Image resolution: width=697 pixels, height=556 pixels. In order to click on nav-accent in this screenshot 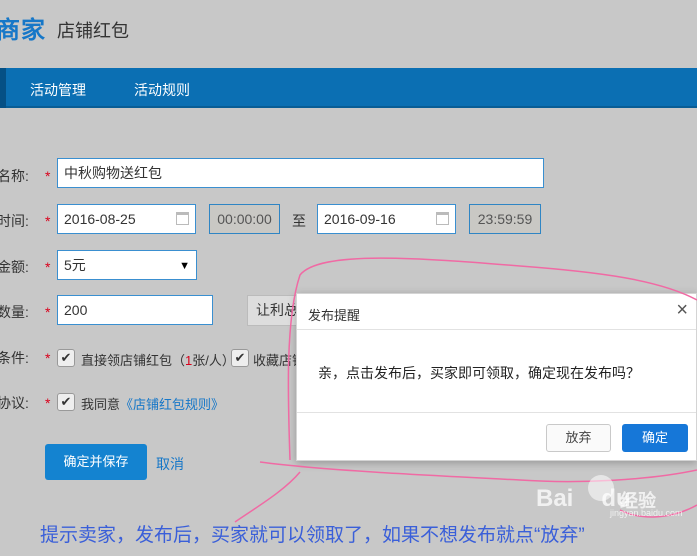, I will do `click(3, 88)`.